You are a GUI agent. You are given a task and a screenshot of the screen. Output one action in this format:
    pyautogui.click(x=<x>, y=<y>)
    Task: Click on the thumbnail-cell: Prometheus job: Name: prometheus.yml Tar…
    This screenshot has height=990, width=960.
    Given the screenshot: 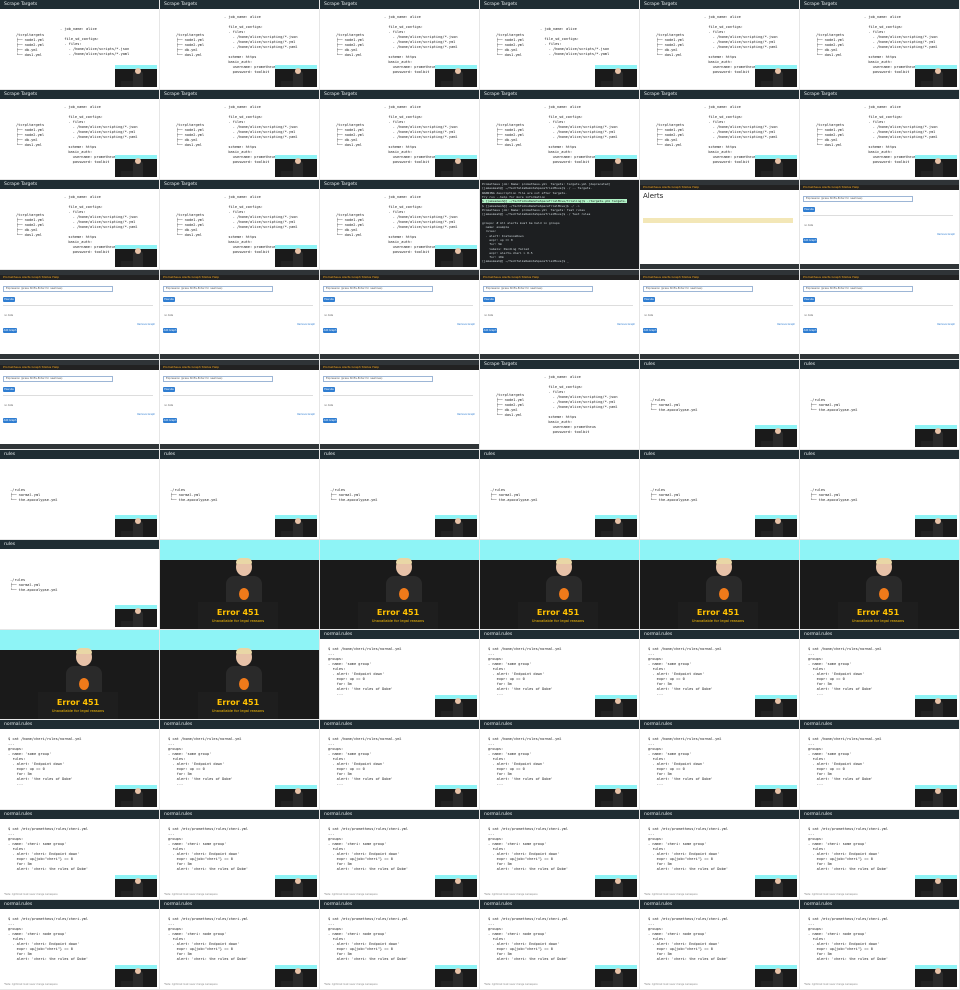 What is the action you would take?
    pyautogui.click(x=560, y=225)
    